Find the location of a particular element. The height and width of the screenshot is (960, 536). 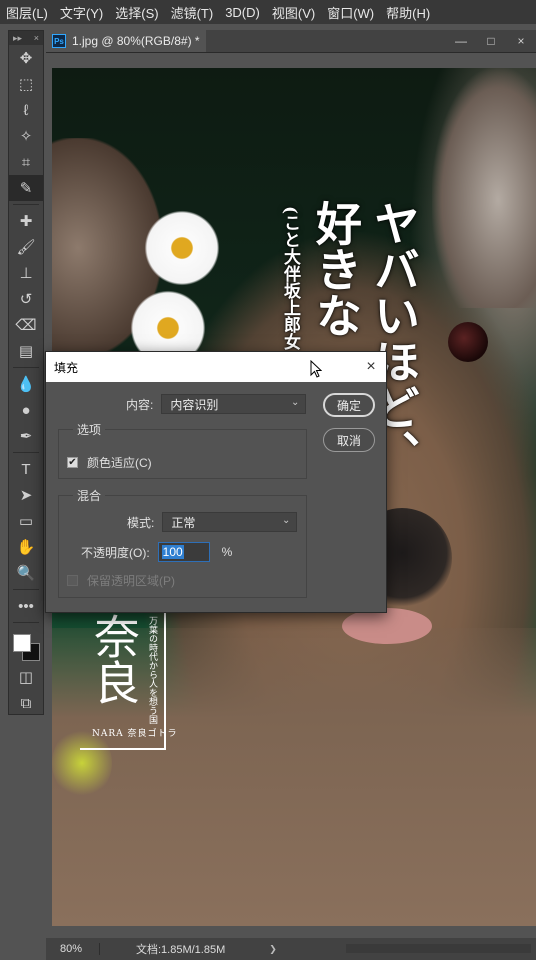

dialog-title: 填充 is located at coordinates (66, 367).